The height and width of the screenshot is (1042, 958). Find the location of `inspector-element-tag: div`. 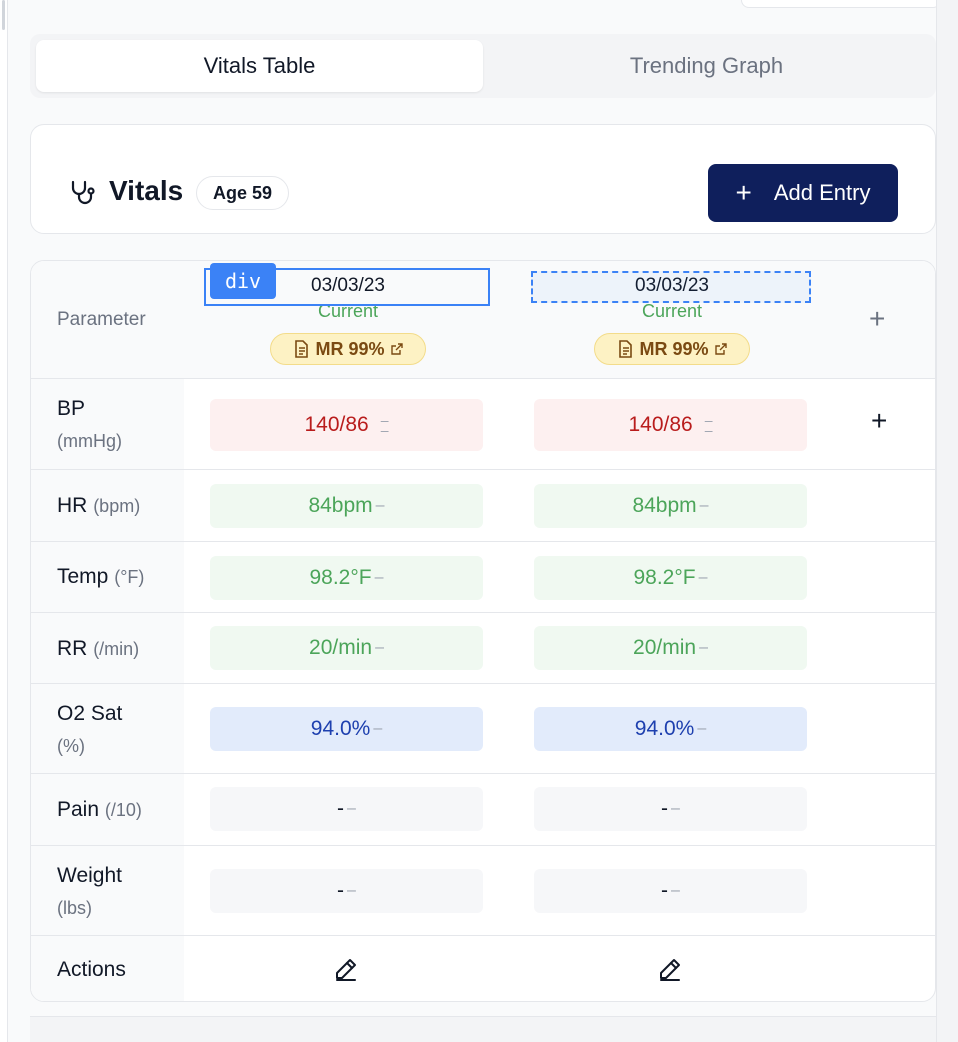

inspector-element-tag: div is located at coordinates (243, 281).